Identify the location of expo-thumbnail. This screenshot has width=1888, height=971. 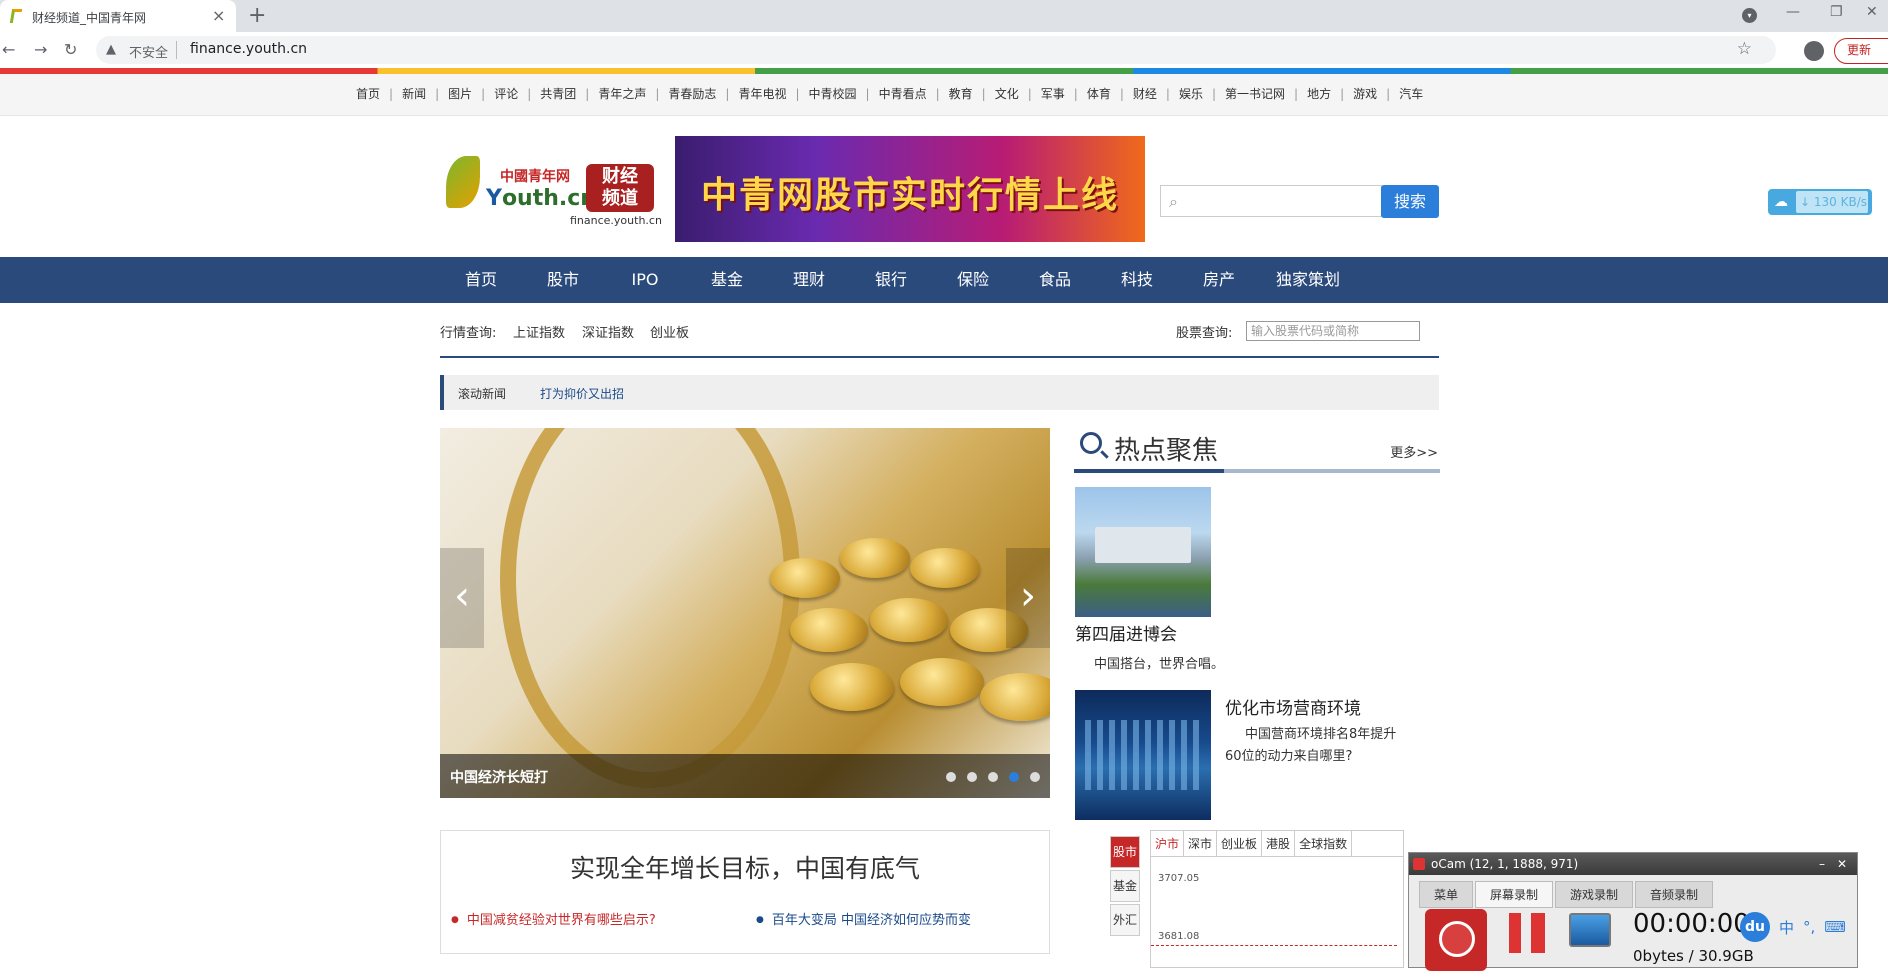
(1143, 552).